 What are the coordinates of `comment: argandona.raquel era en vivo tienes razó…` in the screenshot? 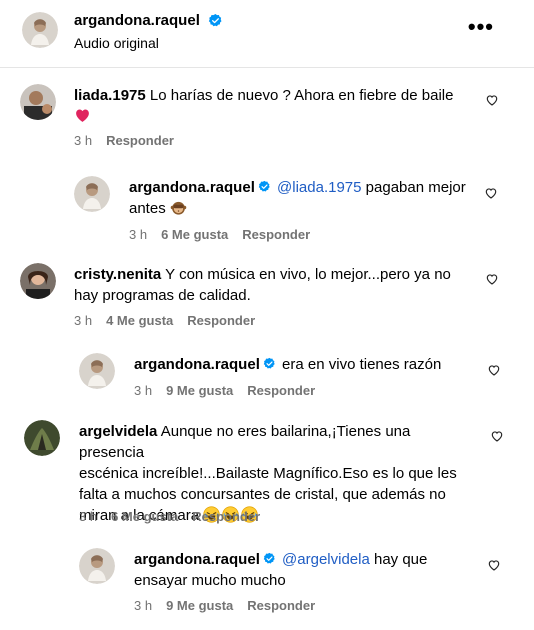 It's located at (304, 364).